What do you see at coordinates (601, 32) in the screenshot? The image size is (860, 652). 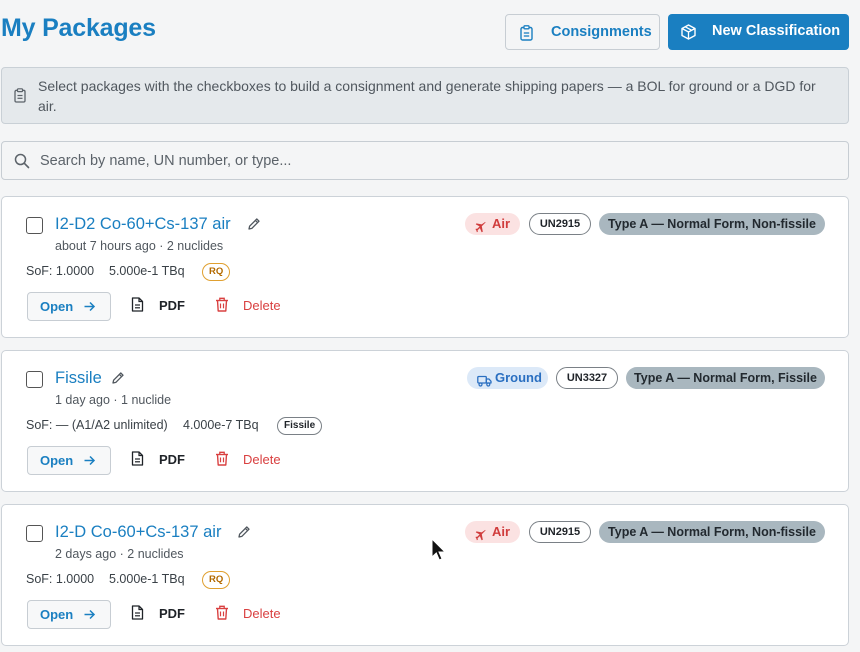 I see `consignments-label: Consignments` at bounding box center [601, 32].